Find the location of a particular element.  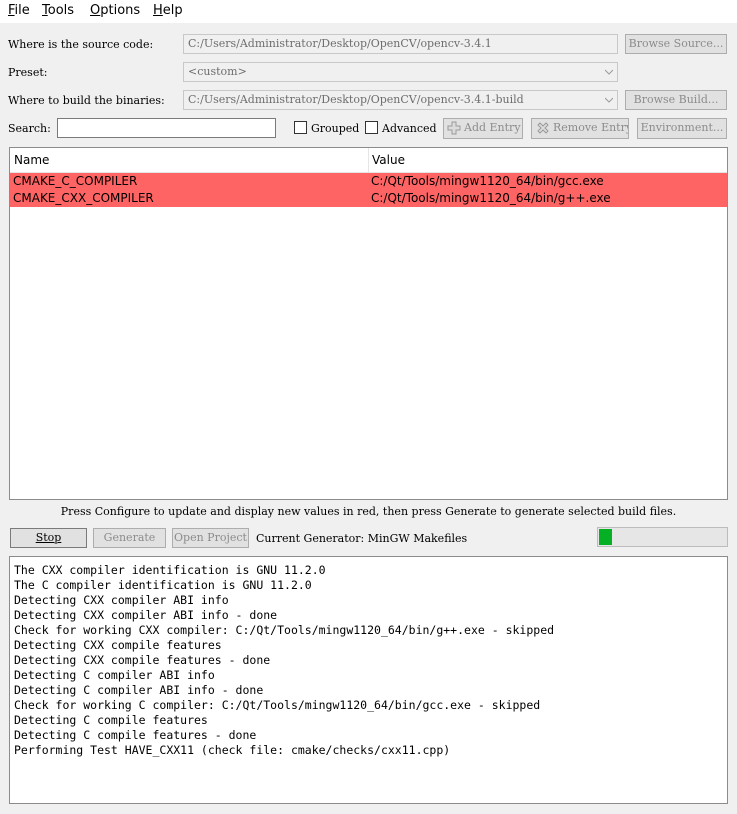

header-divider is located at coordinates (368, 160).